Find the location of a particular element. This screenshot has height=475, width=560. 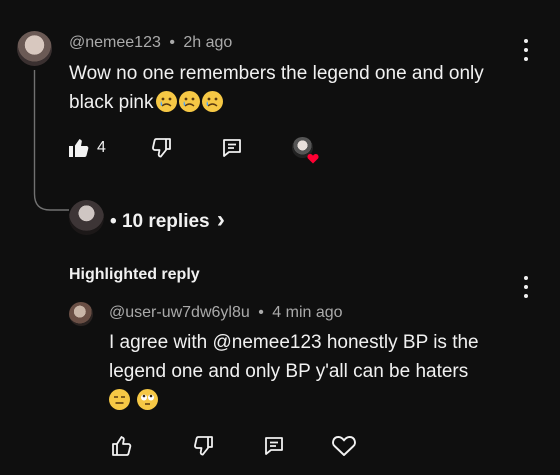

replier-avatar is located at coordinates (86, 217).